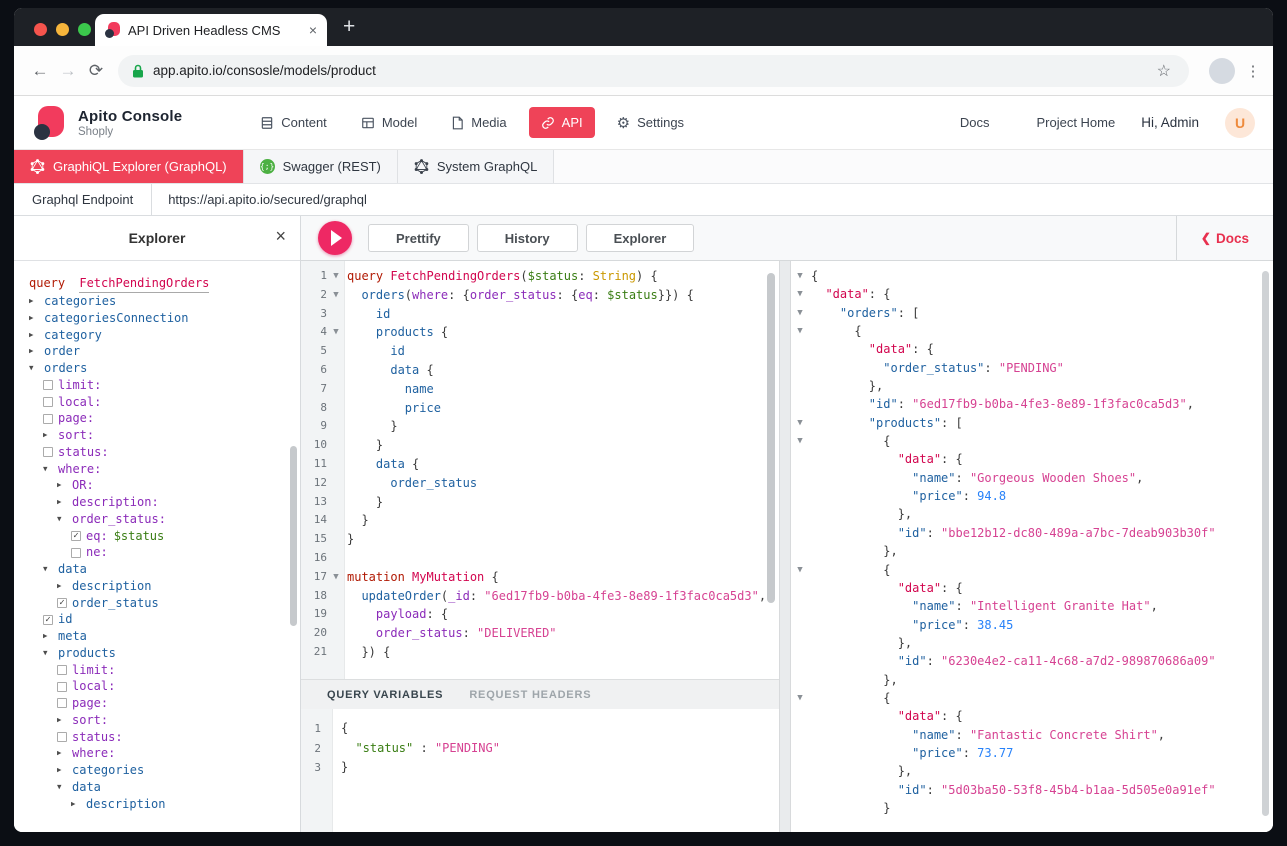  I want to click on tree-row: ▶ category, so click(157, 335).